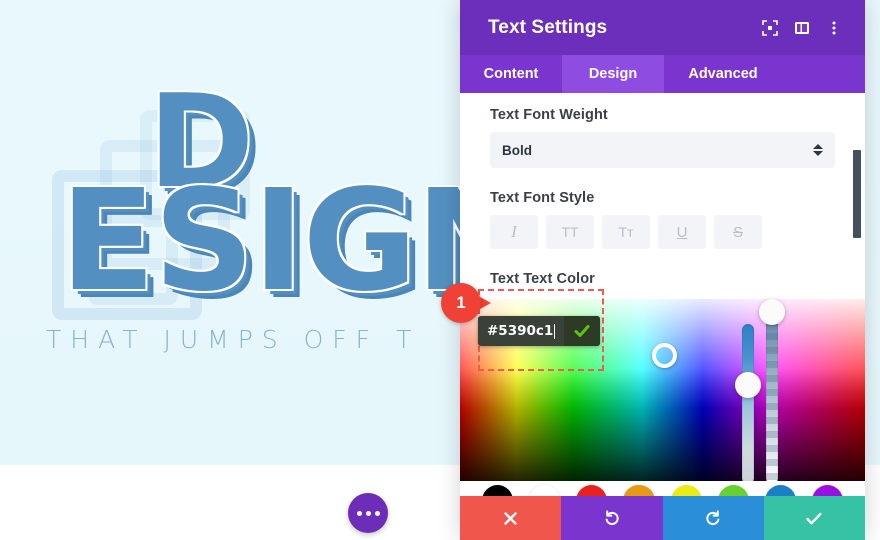  Describe the element at coordinates (802, 28) in the screenshot. I see `layout-icon` at that location.